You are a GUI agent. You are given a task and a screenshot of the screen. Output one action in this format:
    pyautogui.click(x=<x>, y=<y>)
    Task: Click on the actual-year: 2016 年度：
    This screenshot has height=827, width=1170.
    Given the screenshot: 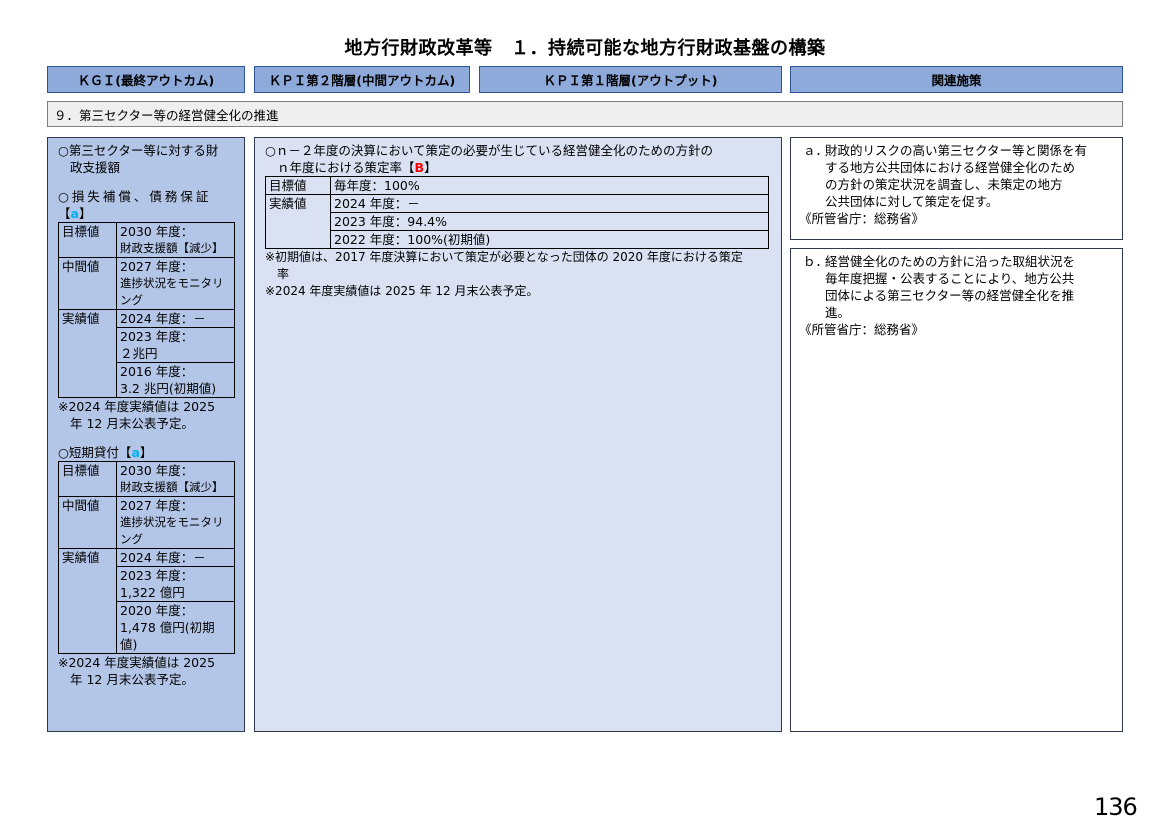 What is the action you would take?
    pyautogui.click(x=157, y=371)
    